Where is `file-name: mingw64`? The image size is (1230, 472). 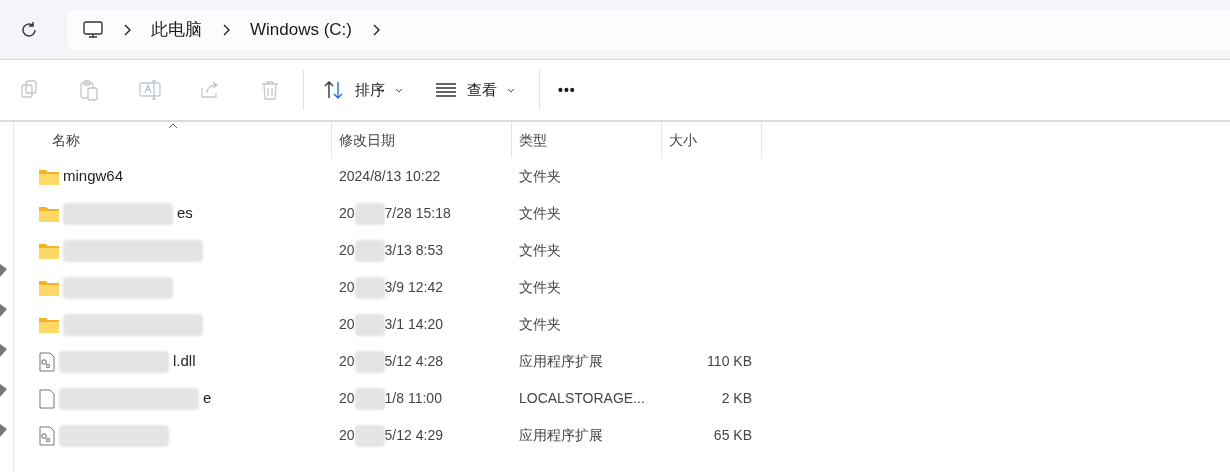
file-name: mingw64 is located at coordinates (93, 176).